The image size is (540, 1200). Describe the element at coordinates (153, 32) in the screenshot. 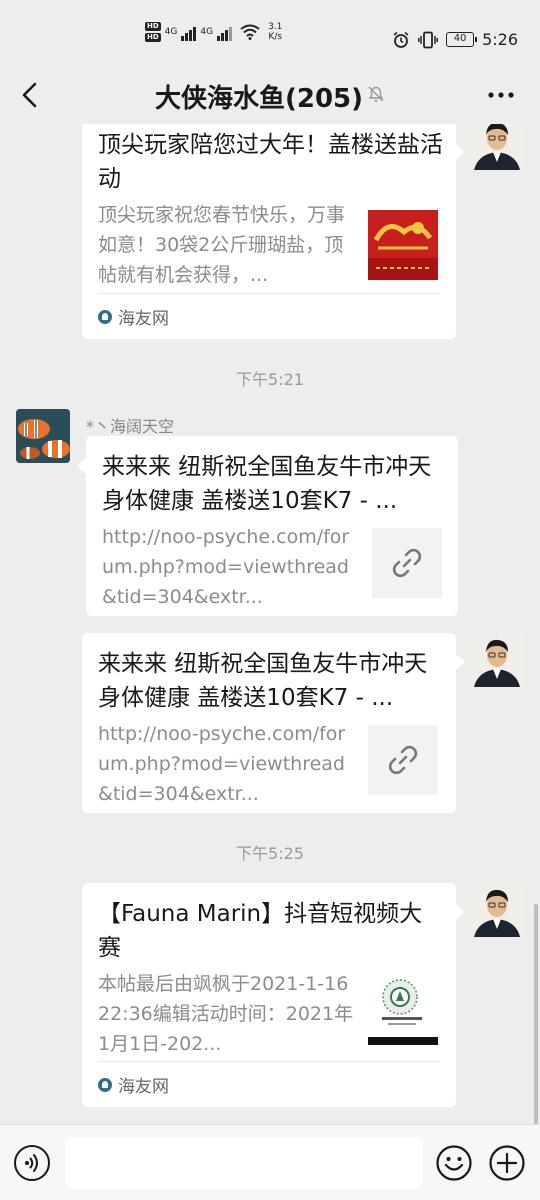

I see `hd-indicators: HD HD` at that location.